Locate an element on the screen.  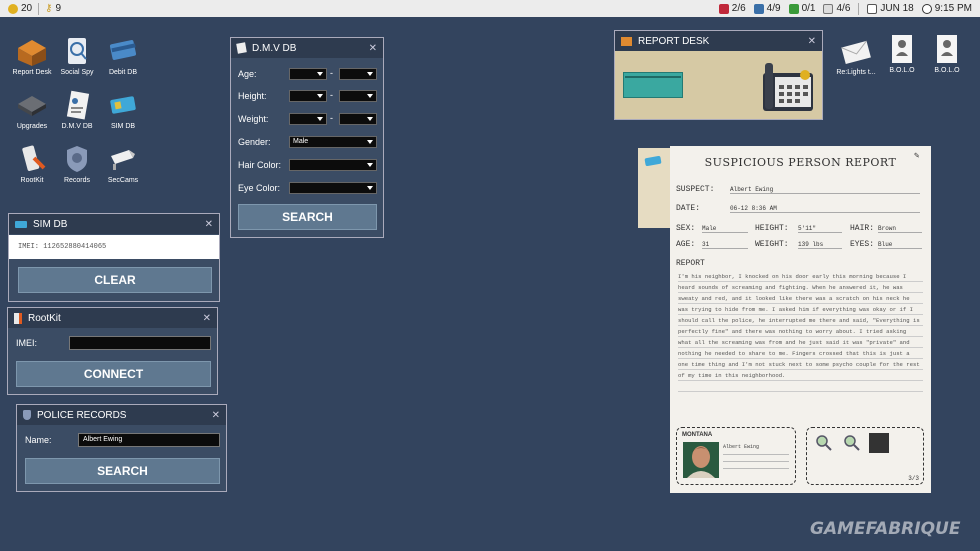
height-max-select is located at coordinates (358, 96).